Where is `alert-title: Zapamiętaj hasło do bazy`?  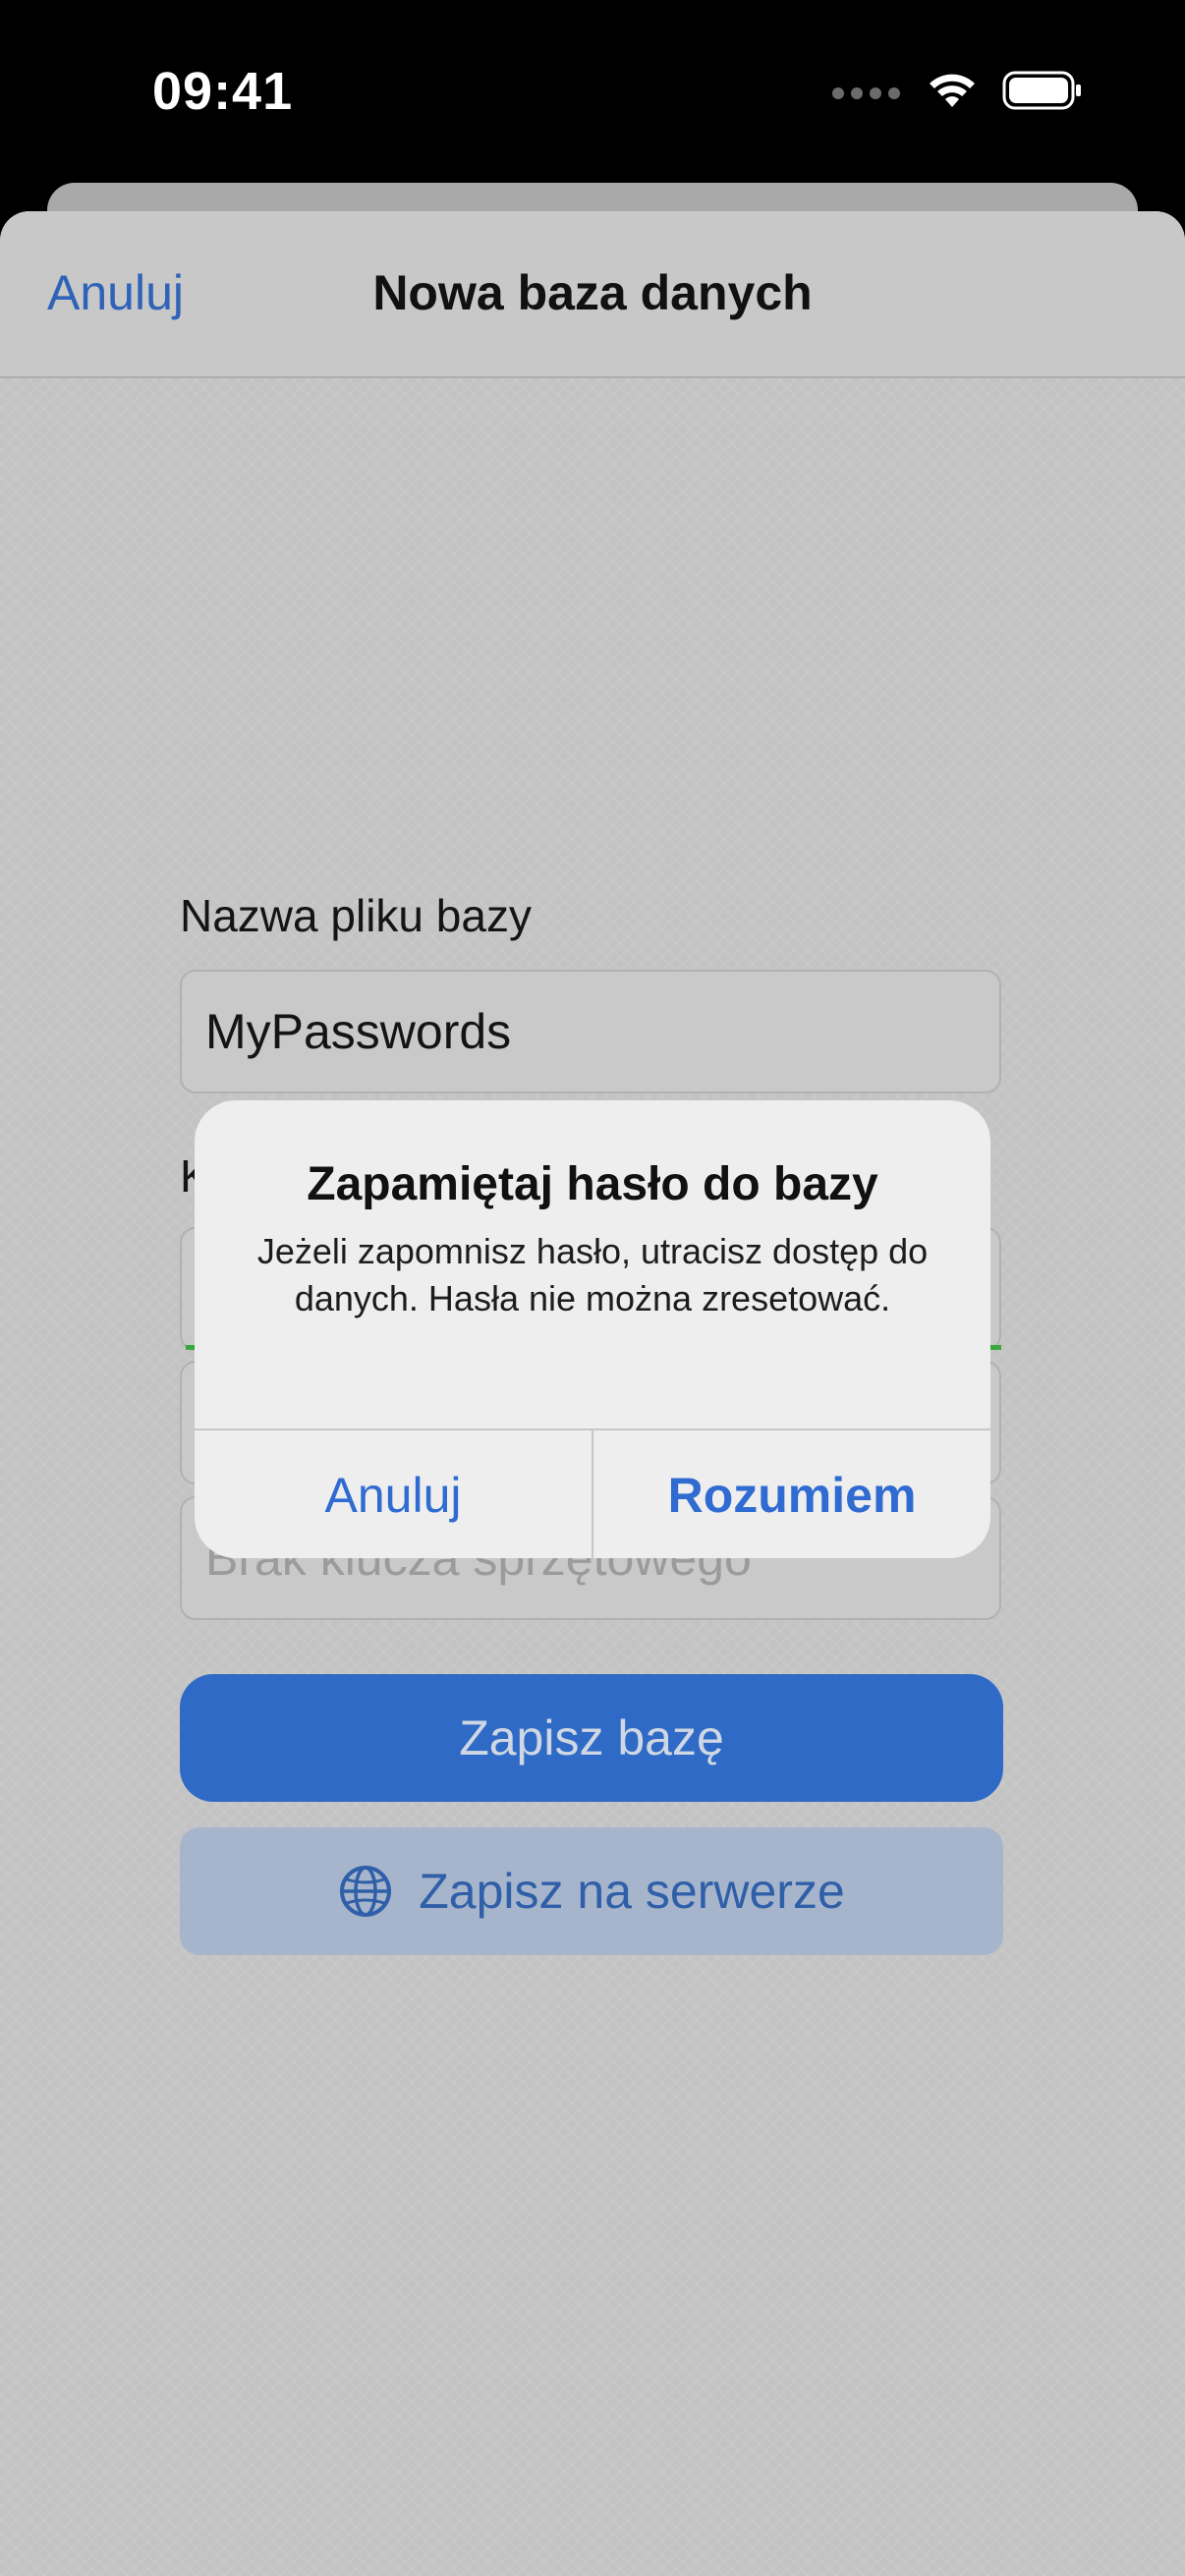
alert-title: Zapamiętaj hasło do bazy is located at coordinates (592, 1184).